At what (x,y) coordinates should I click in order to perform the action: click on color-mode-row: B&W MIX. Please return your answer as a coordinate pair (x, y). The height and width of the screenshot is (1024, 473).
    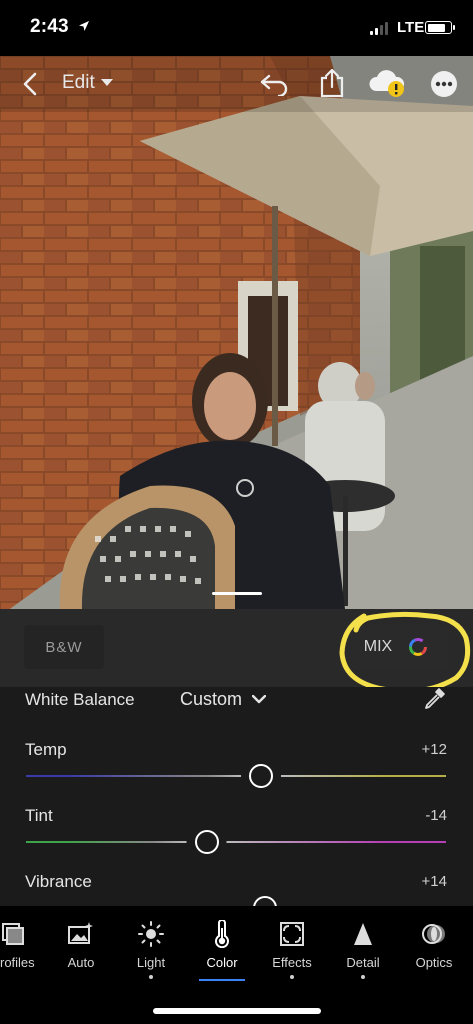
    Looking at the image, I should click on (236, 648).